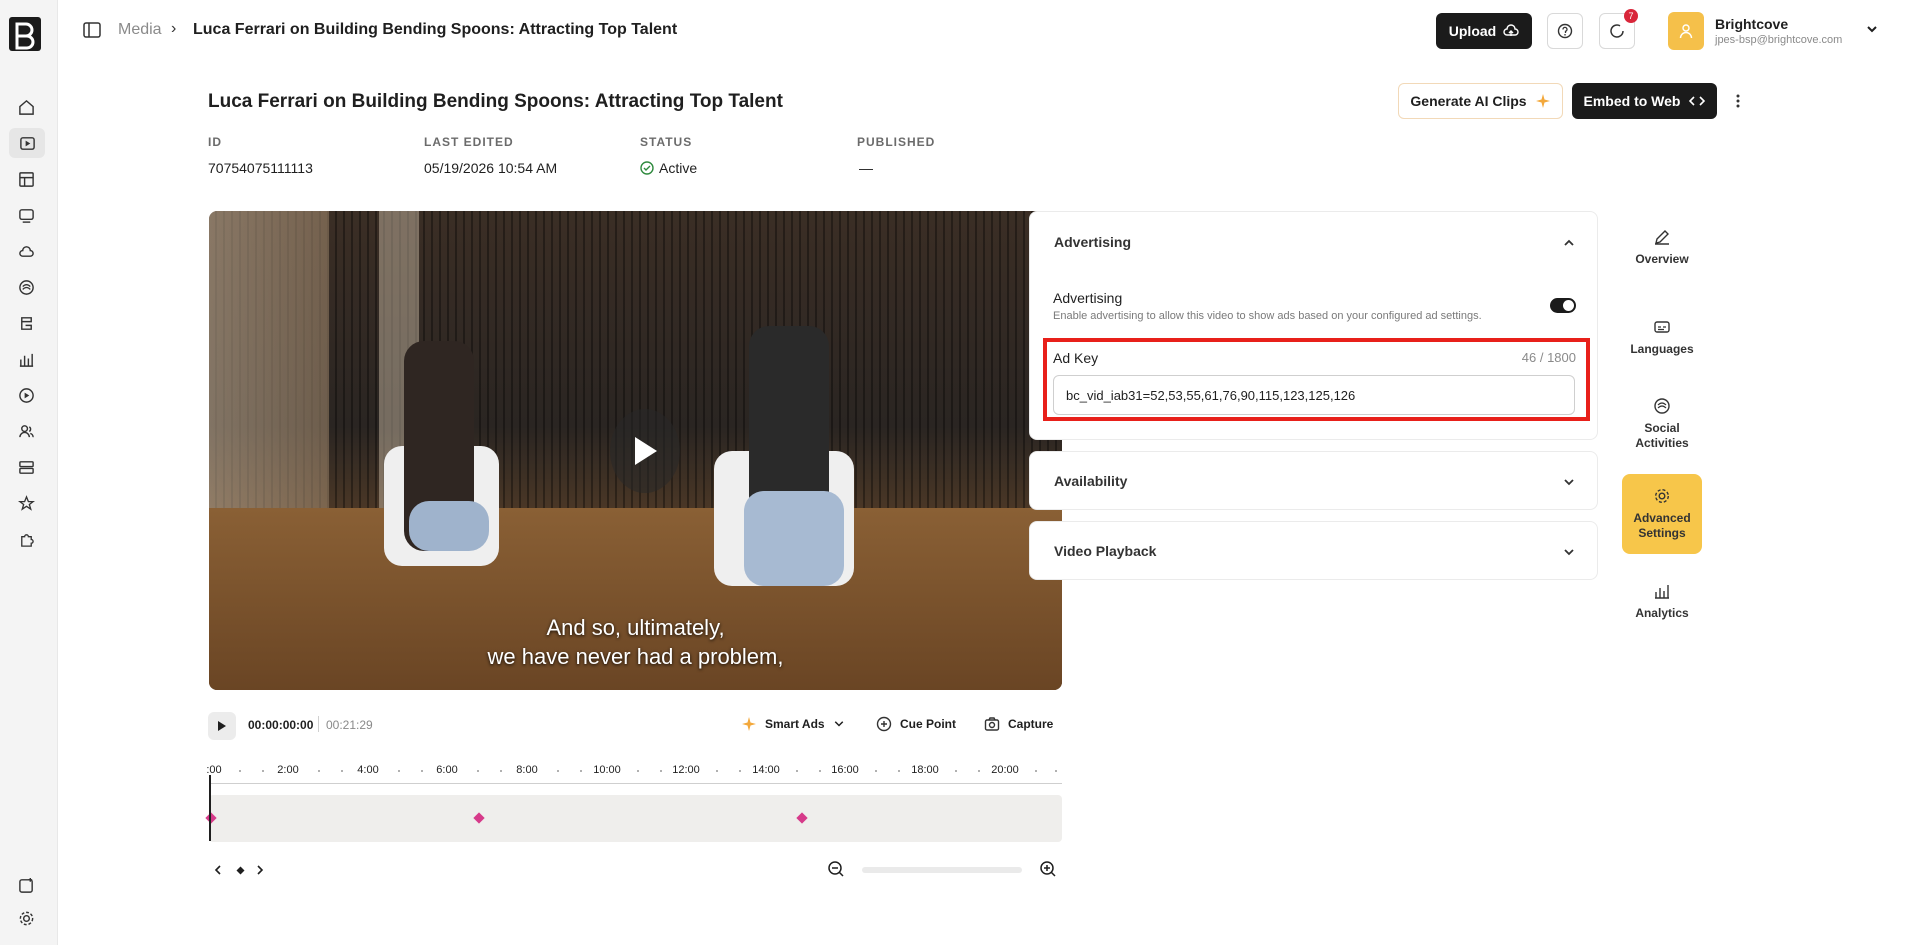 The height and width of the screenshot is (945, 1914). What do you see at coordinates (368, 770) in the screenshot?
I see `ruler-label: 4:00` at bounding box center [368, 770].